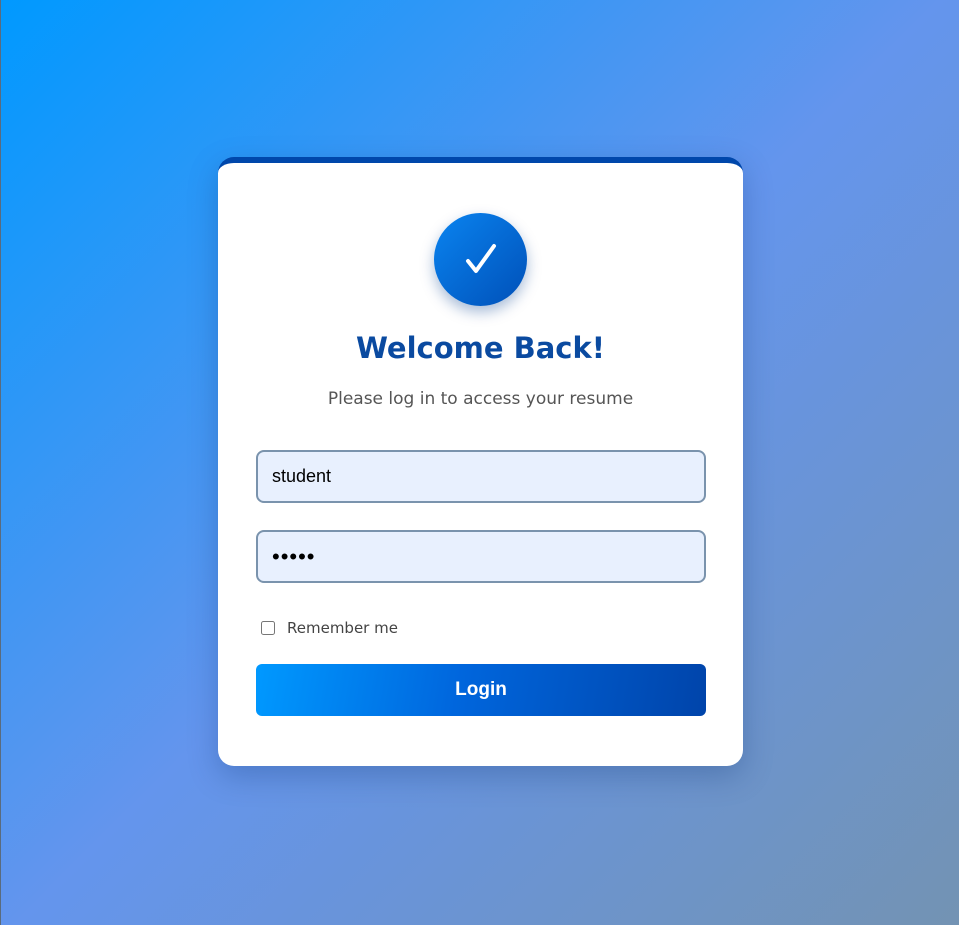 Image resolution: width=959 pixels, height=925 pixels. Describe the element at coordinates (342, 628) in the screenshot. I see `remember-me-label: Remember me` at that location.